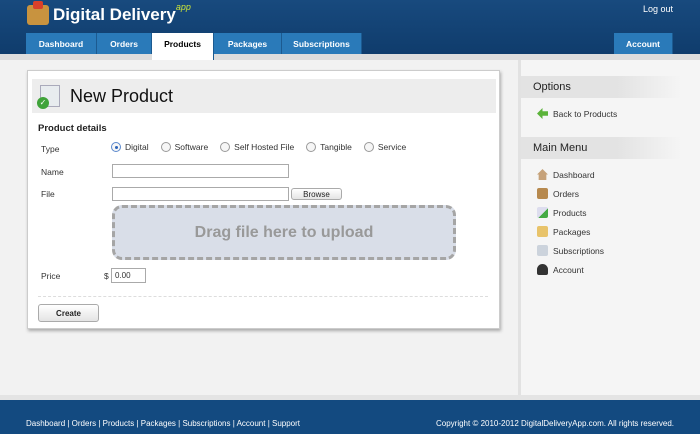  I want to click on package-icon, so click(542, 231).